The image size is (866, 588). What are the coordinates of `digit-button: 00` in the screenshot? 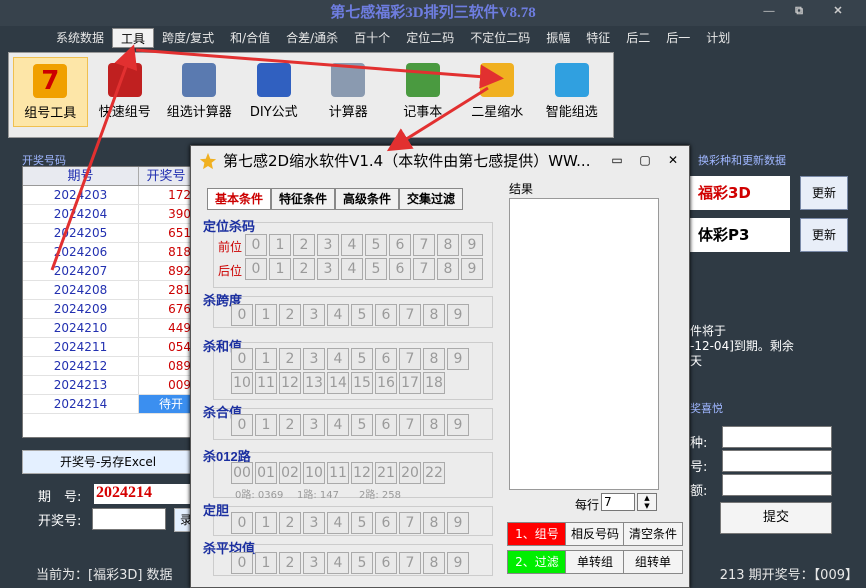 It's located at (242, 473).